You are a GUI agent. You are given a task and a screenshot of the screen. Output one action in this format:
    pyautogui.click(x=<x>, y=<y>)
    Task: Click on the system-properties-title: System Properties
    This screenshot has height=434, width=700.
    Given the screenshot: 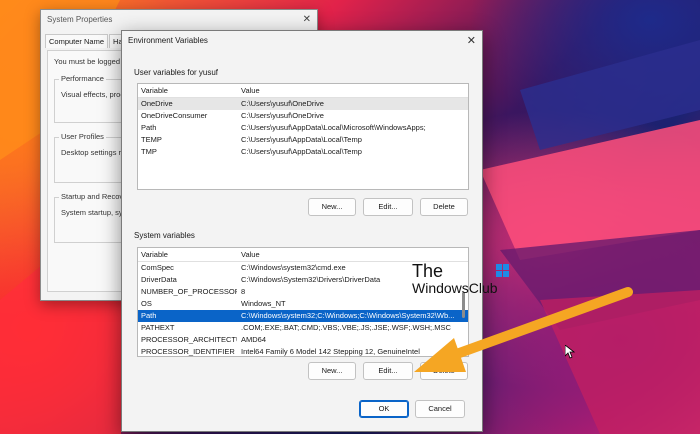 What is the action you would take?
    pyautogui.click(x=80, y=19)
    